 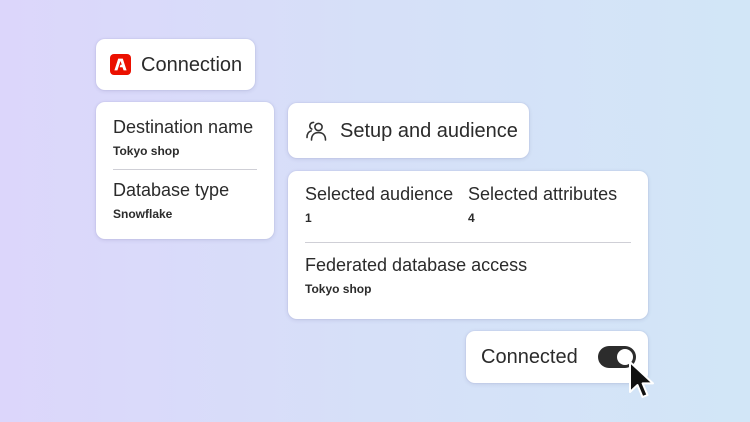 I want to click on database-type-value: Snowflake, so click(x=143, y=213).